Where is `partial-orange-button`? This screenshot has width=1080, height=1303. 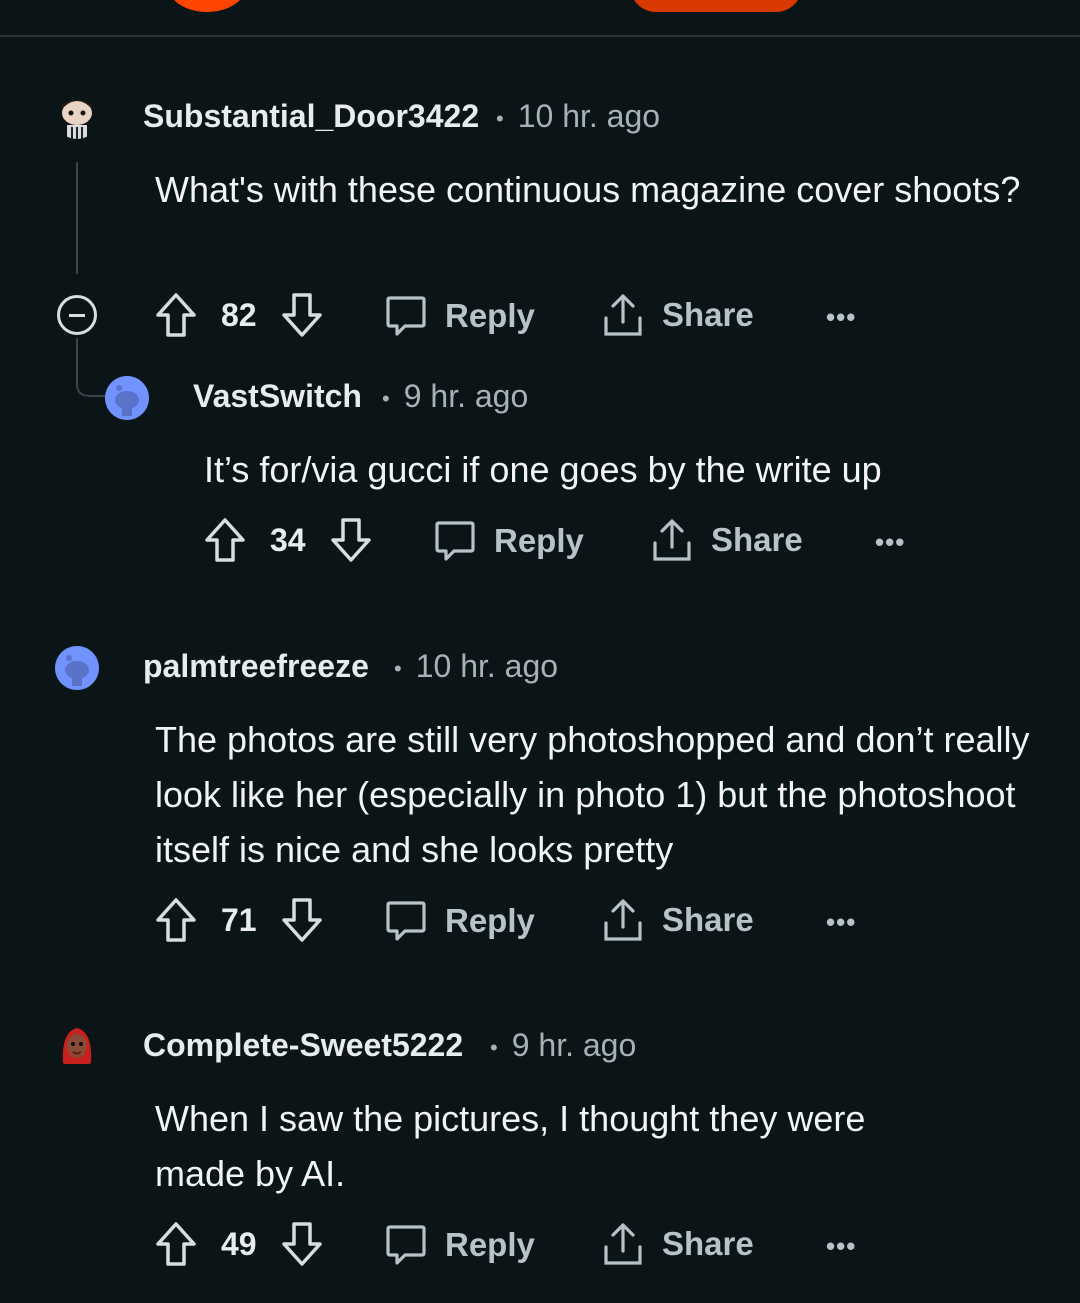
partial-orange-button is located at coordinates (207, 6).